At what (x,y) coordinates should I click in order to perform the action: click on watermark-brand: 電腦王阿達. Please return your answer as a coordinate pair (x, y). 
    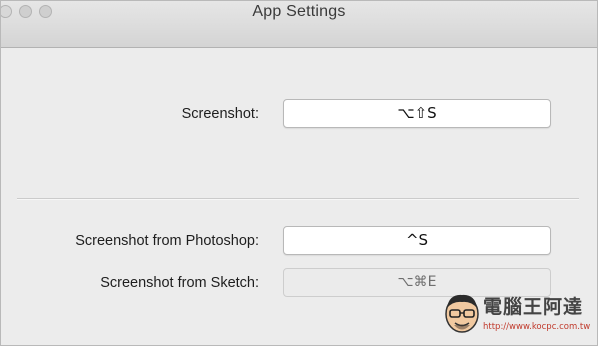
    Looking at the image, I should click on (533, 307).